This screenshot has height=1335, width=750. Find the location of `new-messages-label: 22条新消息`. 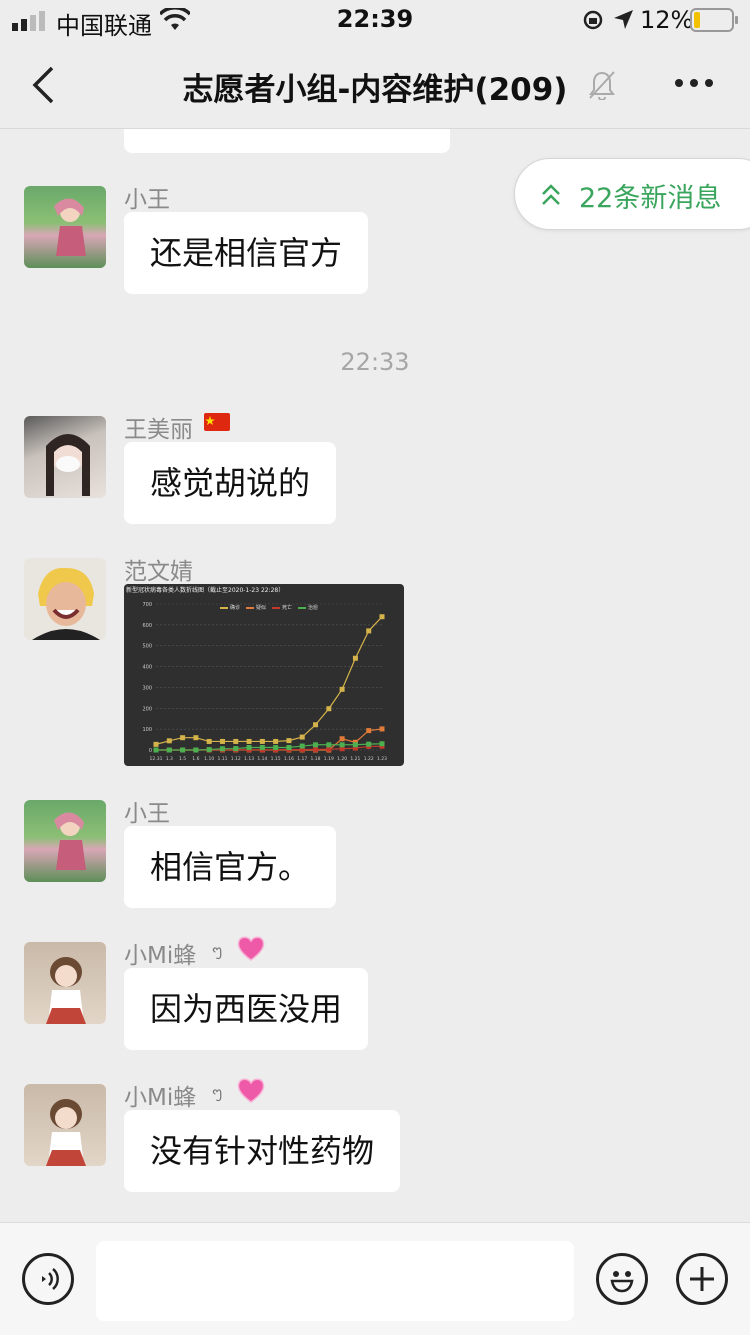

new-messages-label: 22条新消息 is located at coordinates (650, 198).